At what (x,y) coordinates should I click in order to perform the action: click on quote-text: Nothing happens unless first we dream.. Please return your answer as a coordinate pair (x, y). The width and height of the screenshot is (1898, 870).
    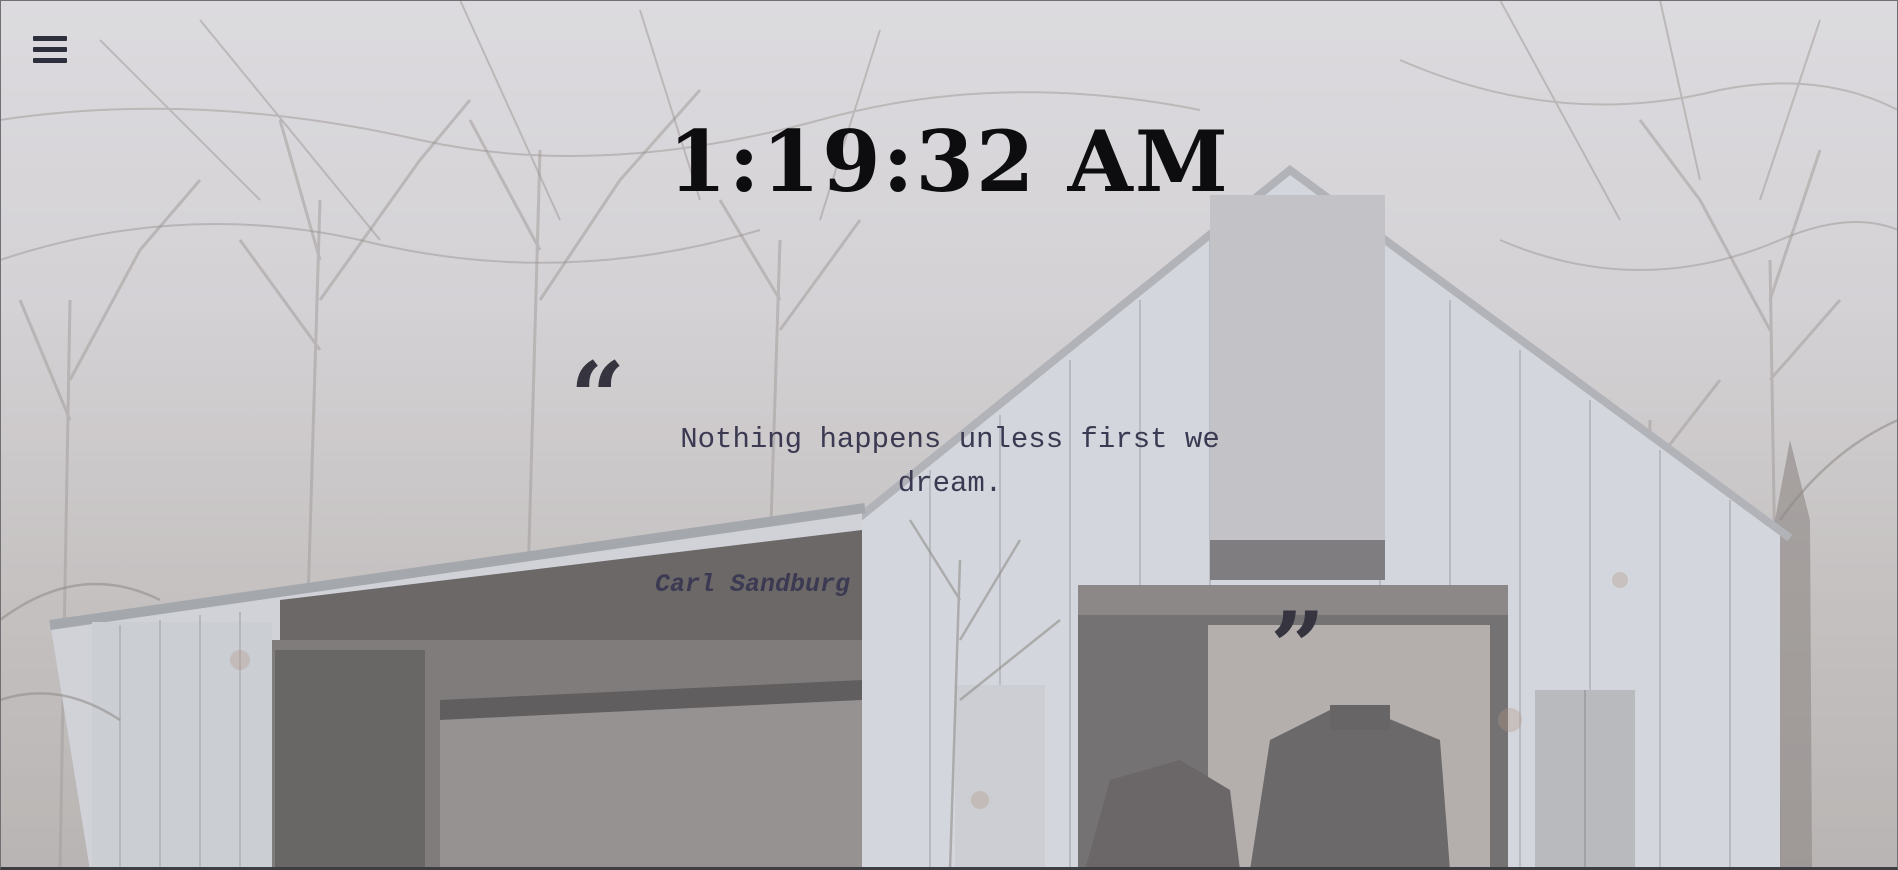
    Looking at the image, I should click on (950, 461).